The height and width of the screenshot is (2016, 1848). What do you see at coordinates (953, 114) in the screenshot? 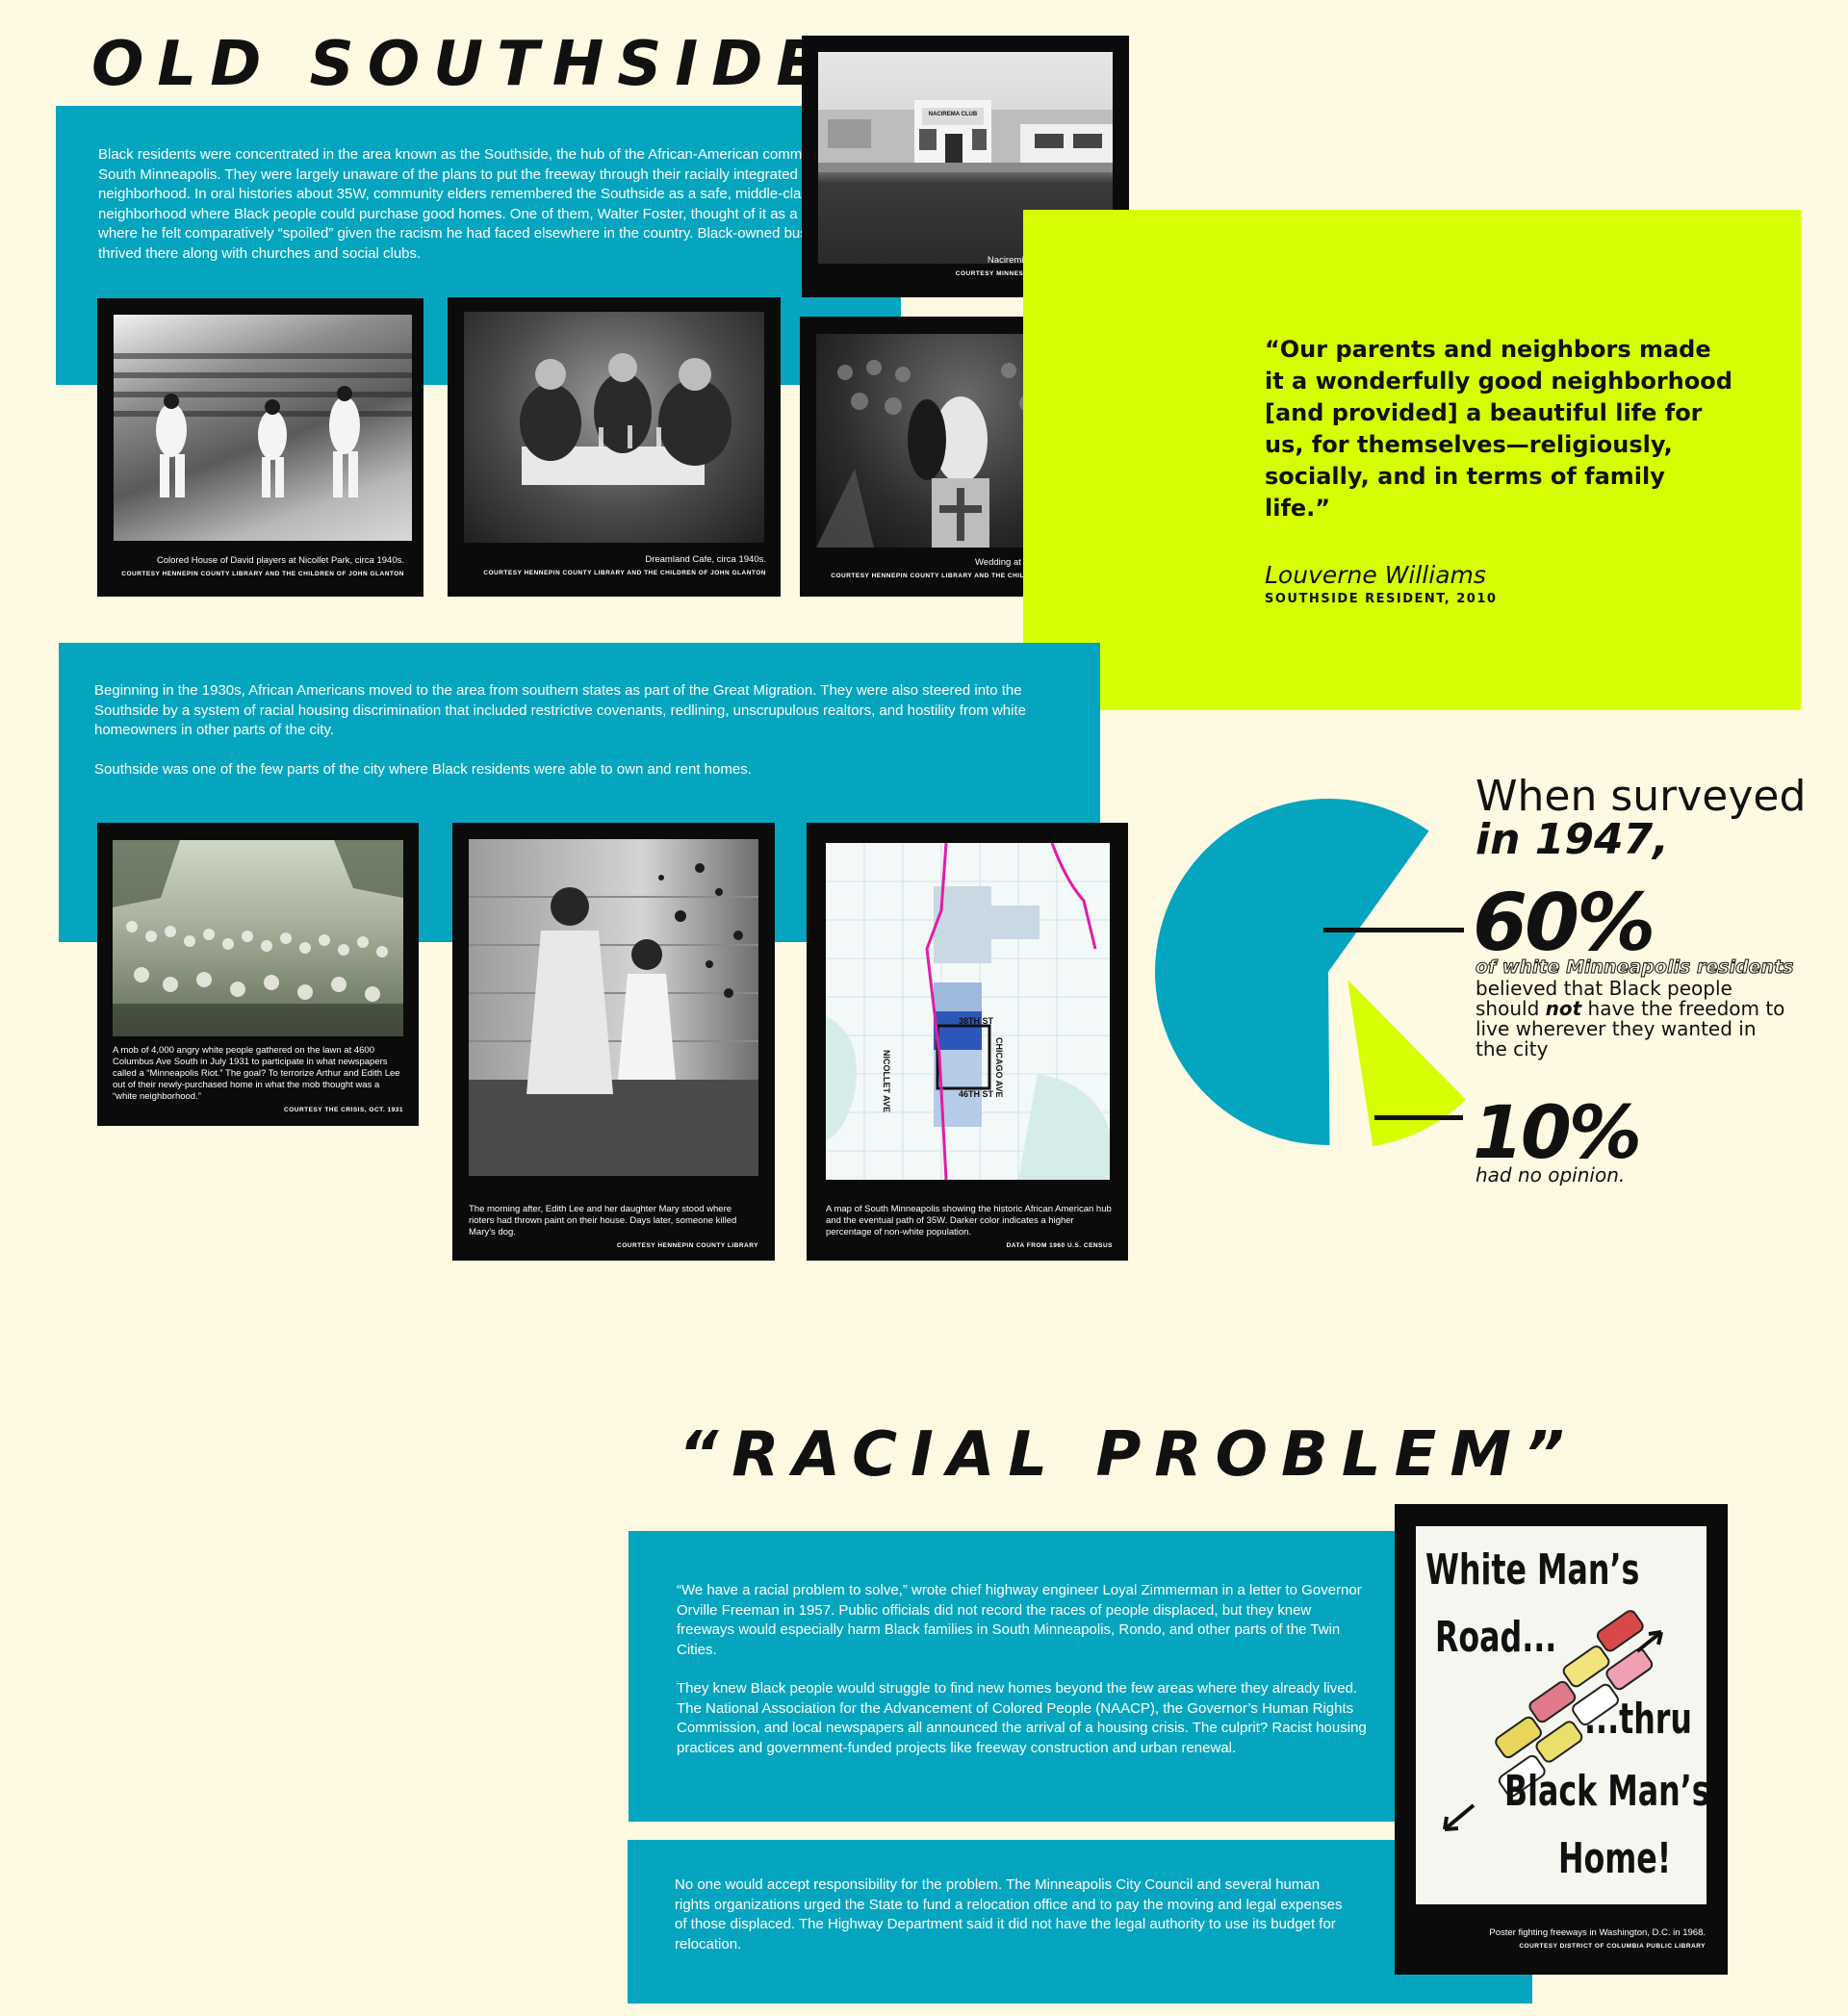
I see `naciremia-sign: NACIREMA CLUB` at bounding box center [953, 114].